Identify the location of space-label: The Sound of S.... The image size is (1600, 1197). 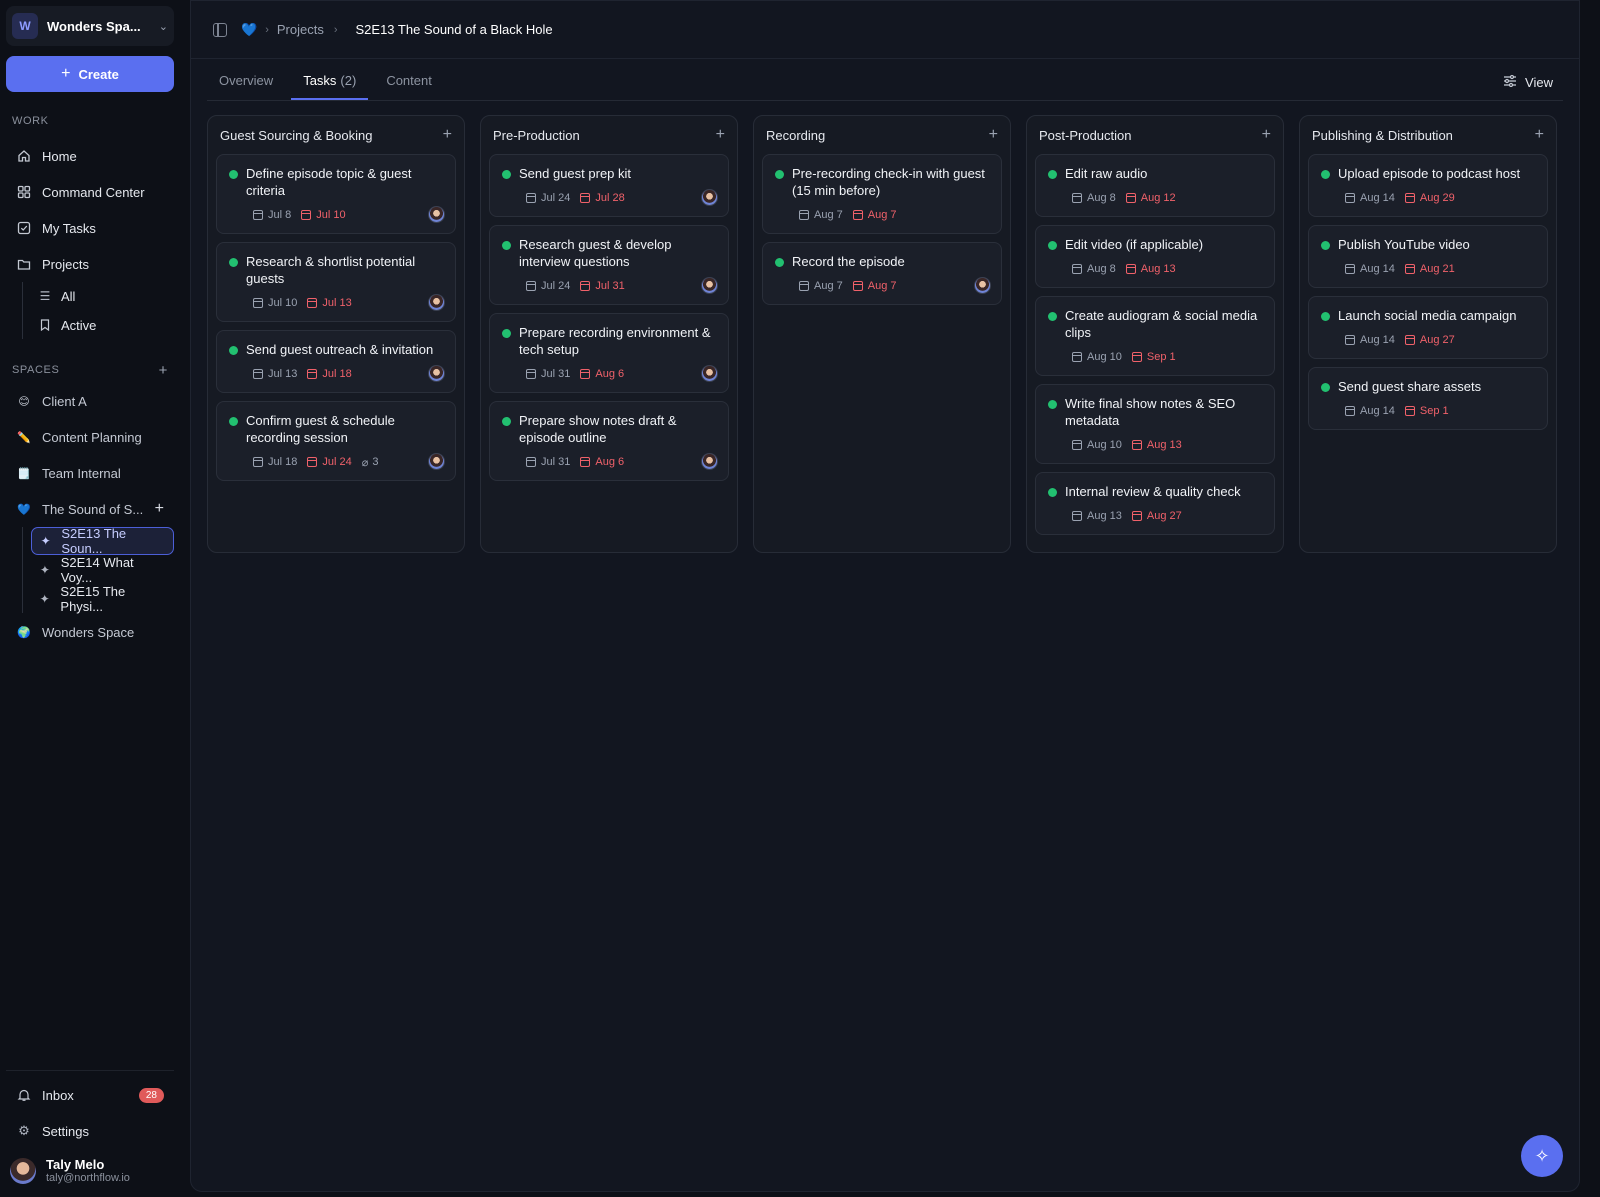
(93, 509).